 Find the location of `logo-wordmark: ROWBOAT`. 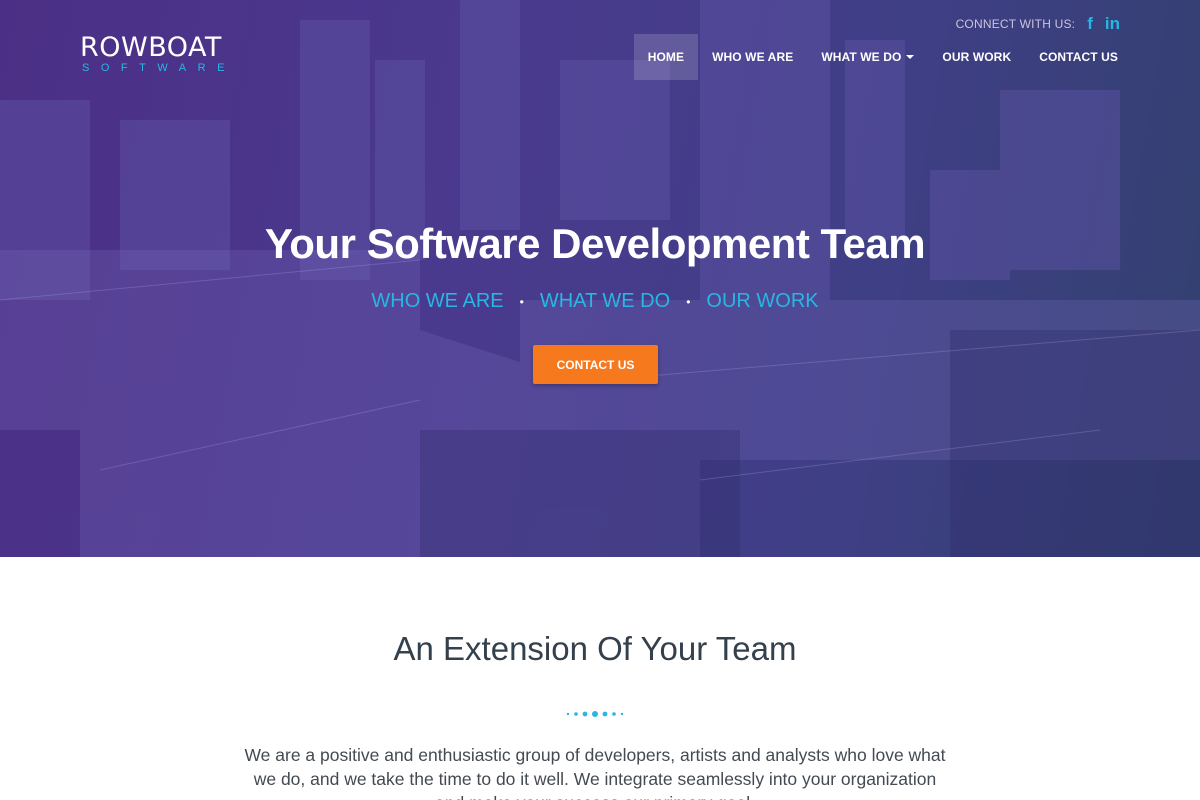

logo-wordmark: ROWBOAT is located at coordinates (151, 47).